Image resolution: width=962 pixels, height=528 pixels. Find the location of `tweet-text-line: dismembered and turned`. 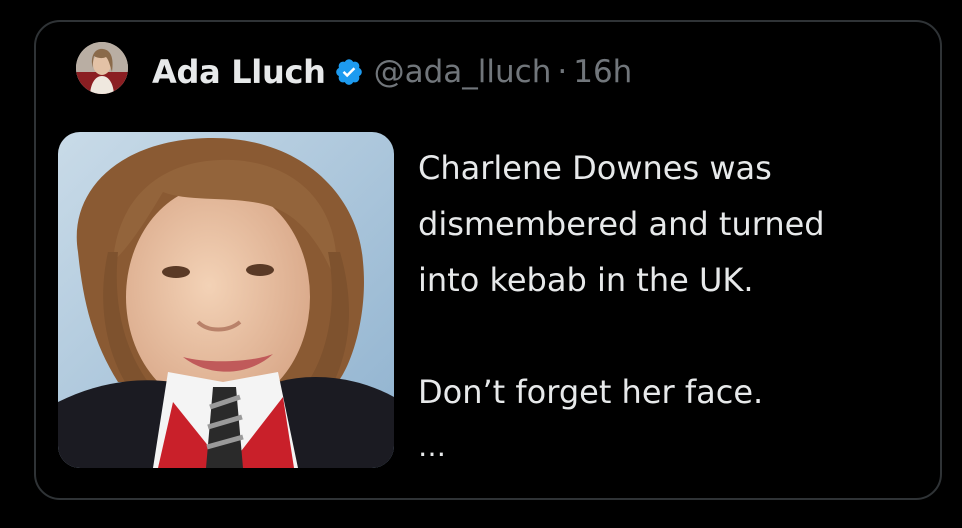

tweet-text-line: dismembered and turned is located at coordinates (621, 224).